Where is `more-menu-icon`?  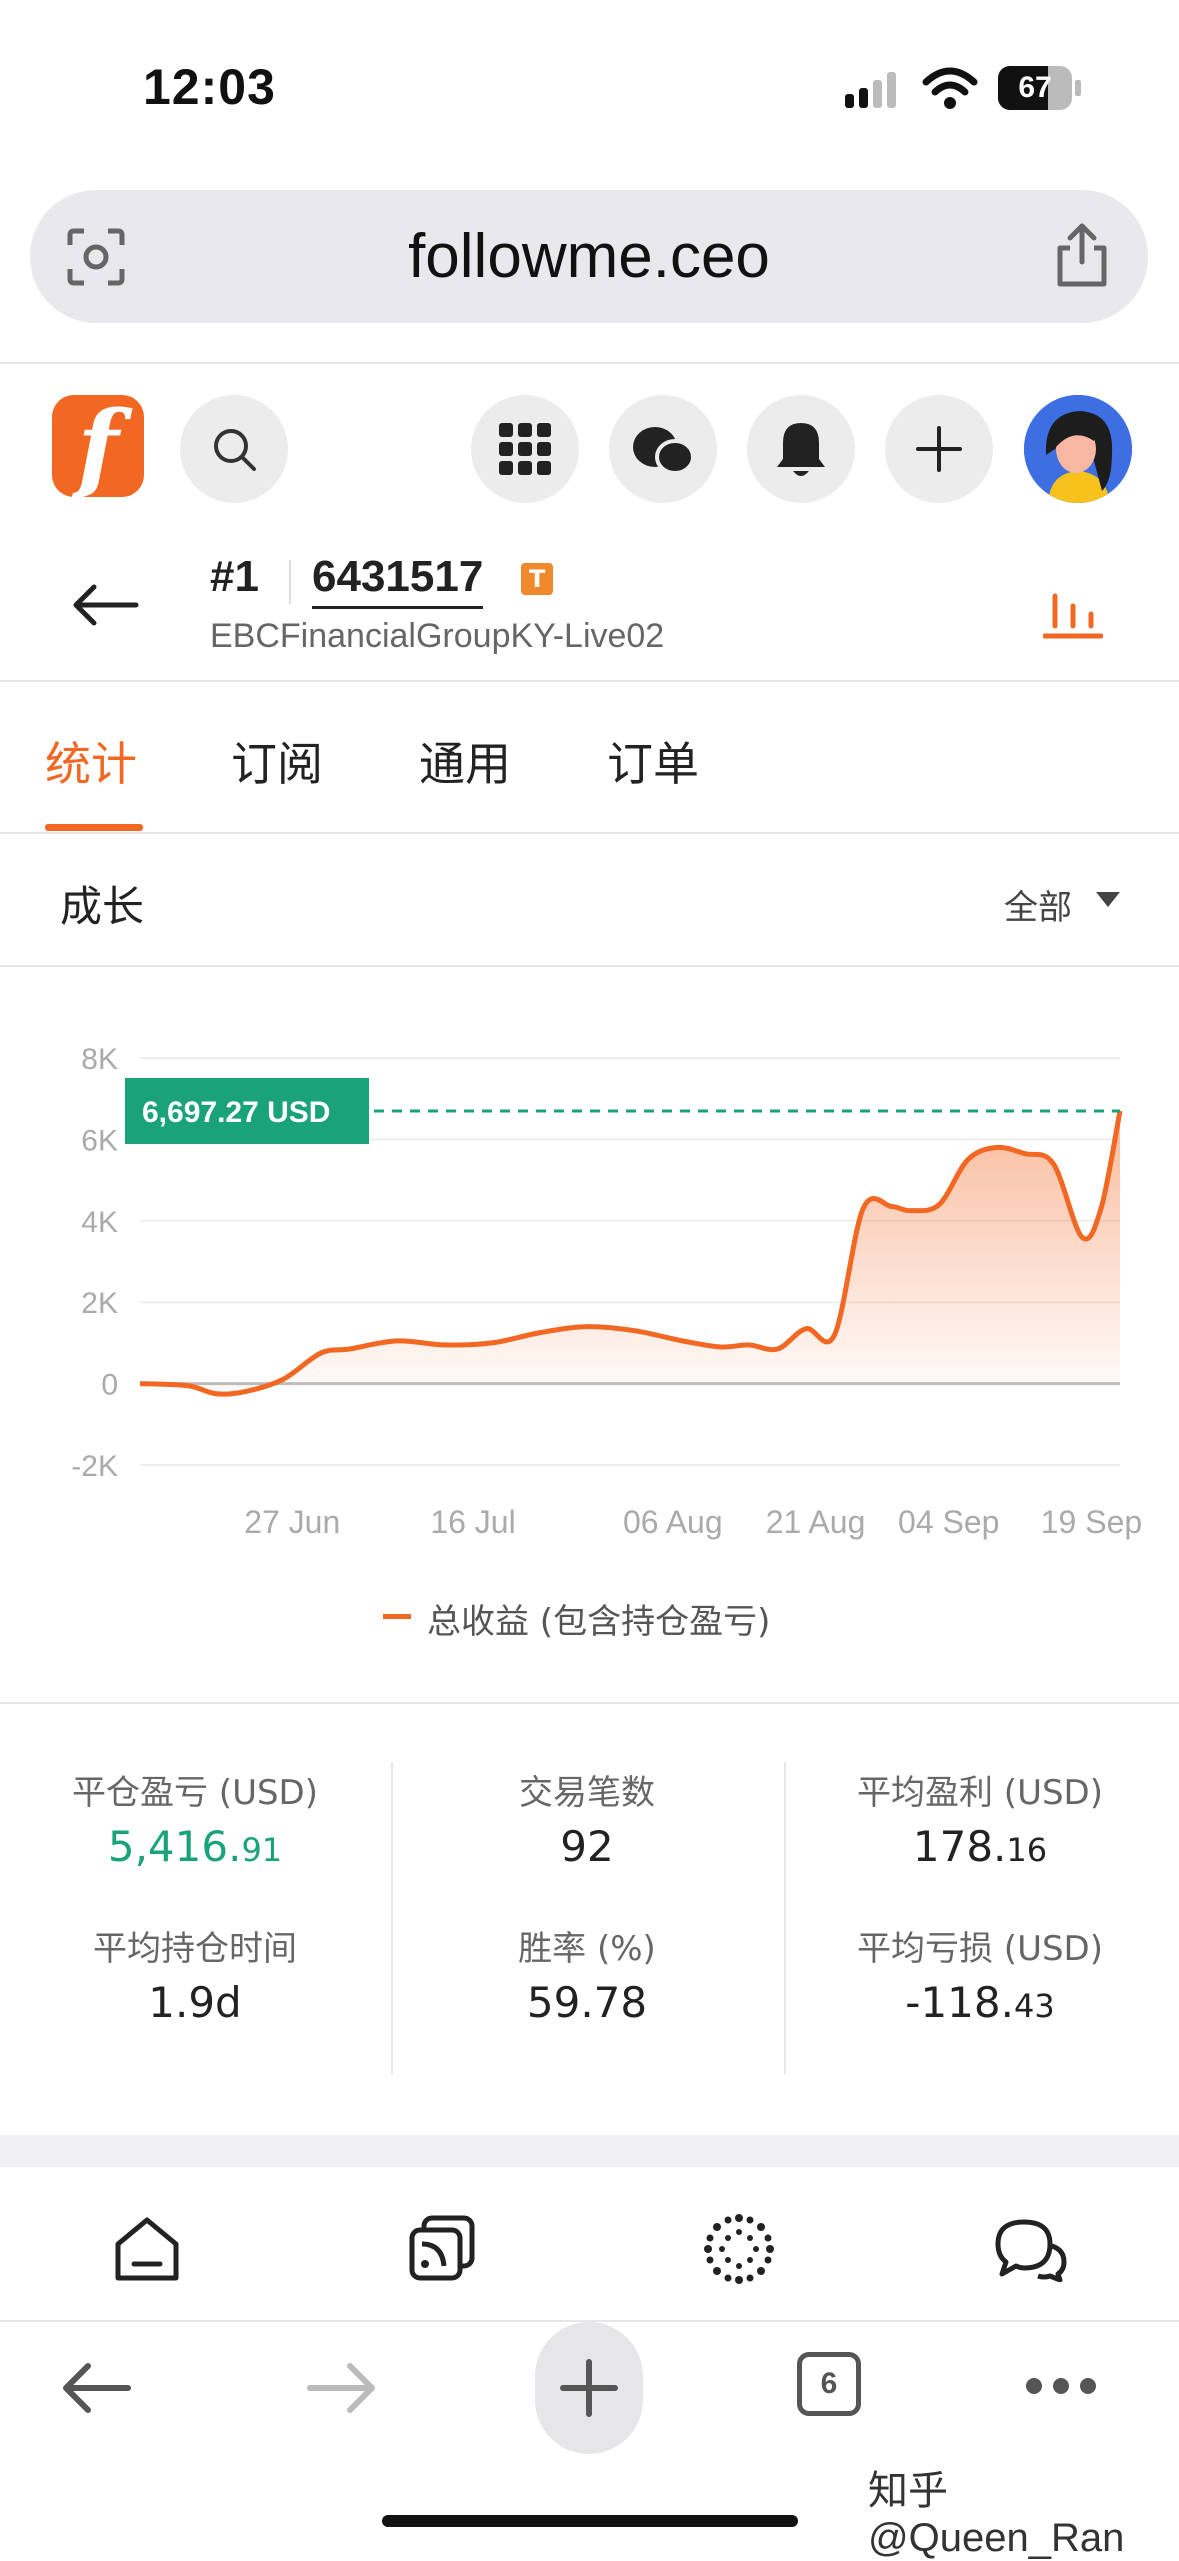
more-menu-icon is located at coordinates (1061, 2386).